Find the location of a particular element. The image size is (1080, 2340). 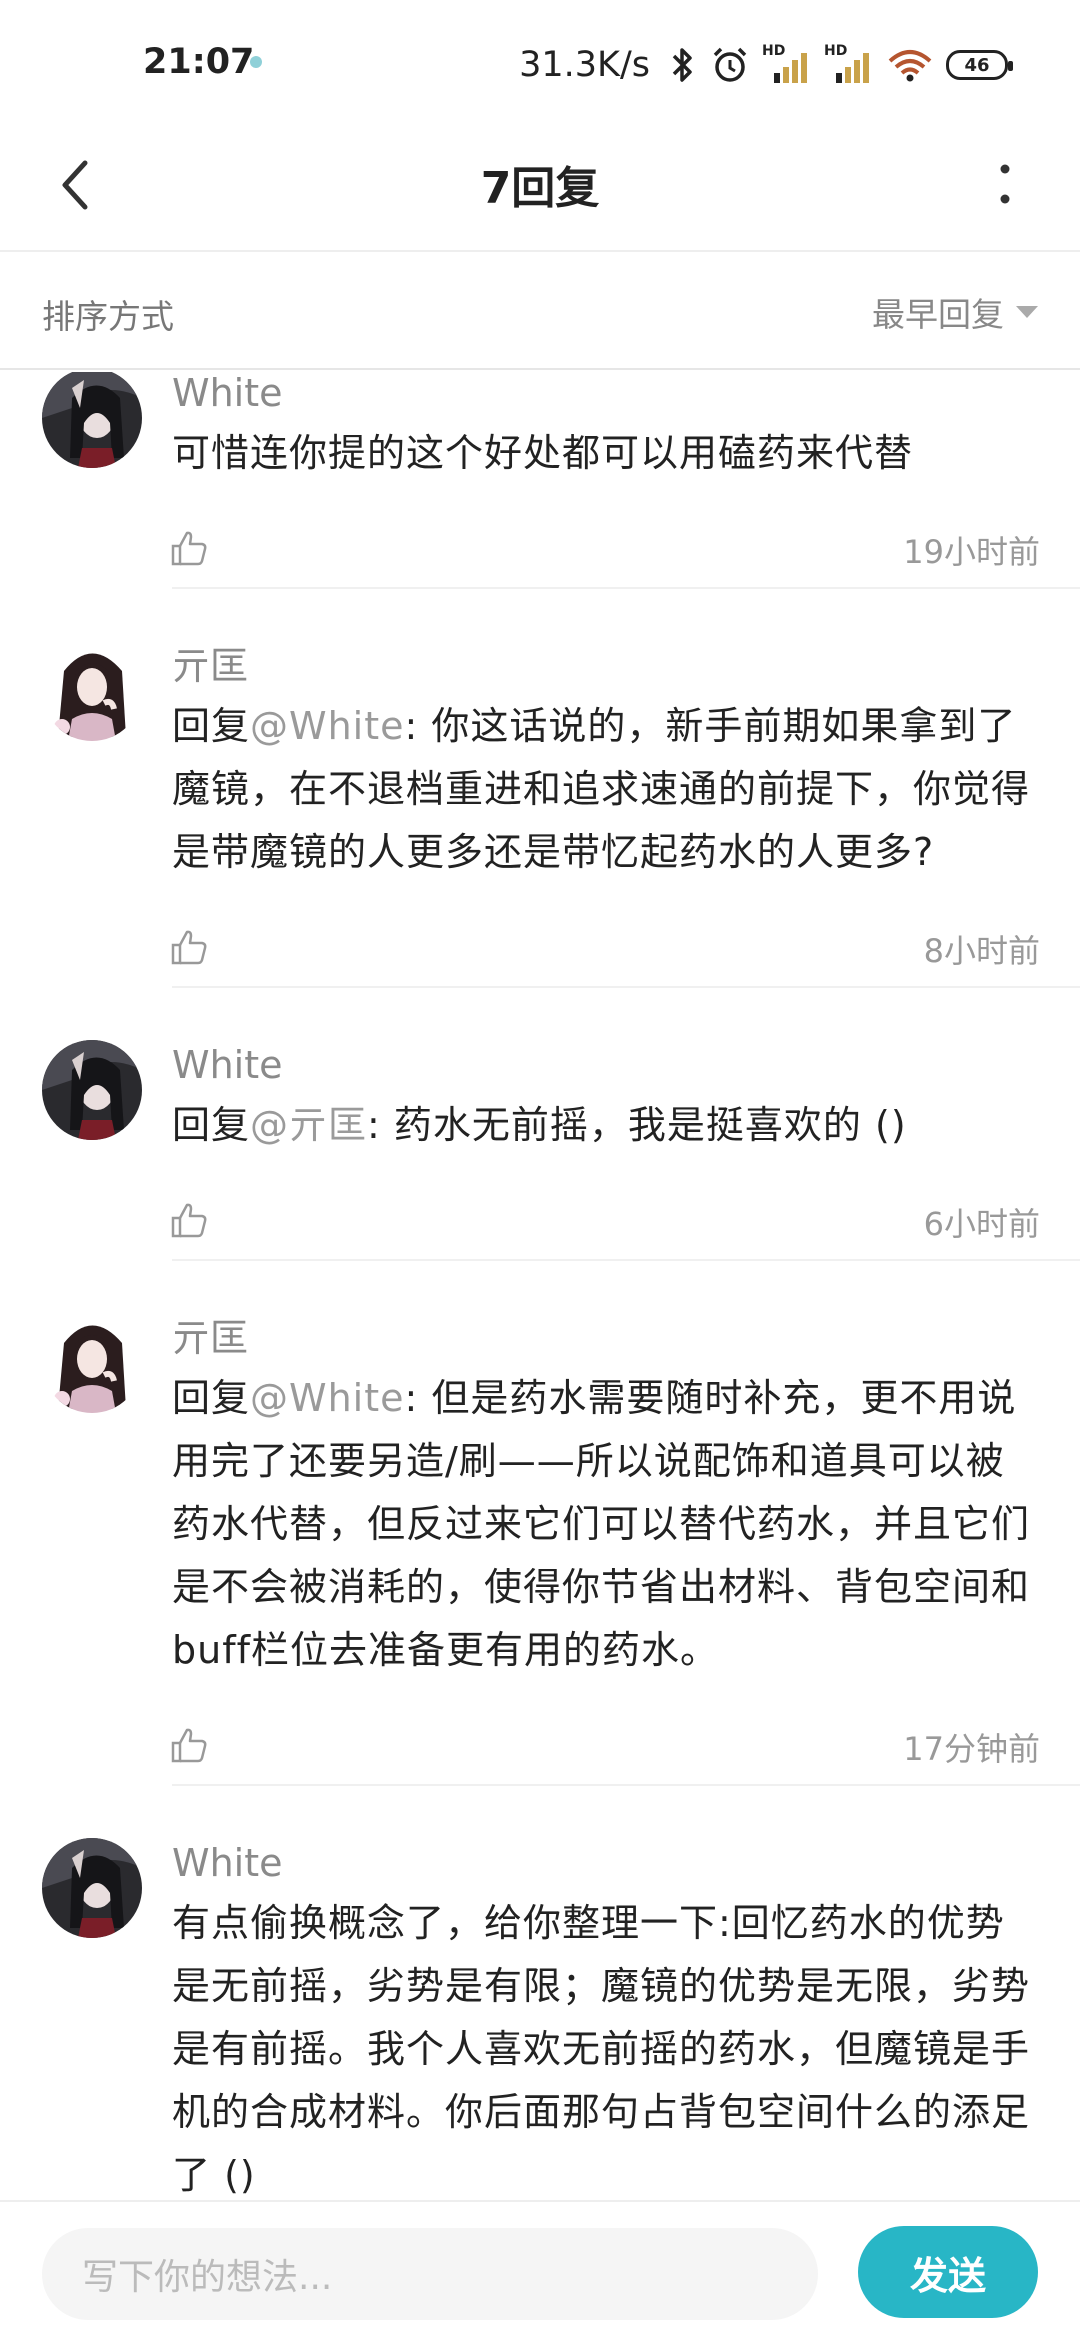

send-button: 发送 is located at coordinates (948, 2272).